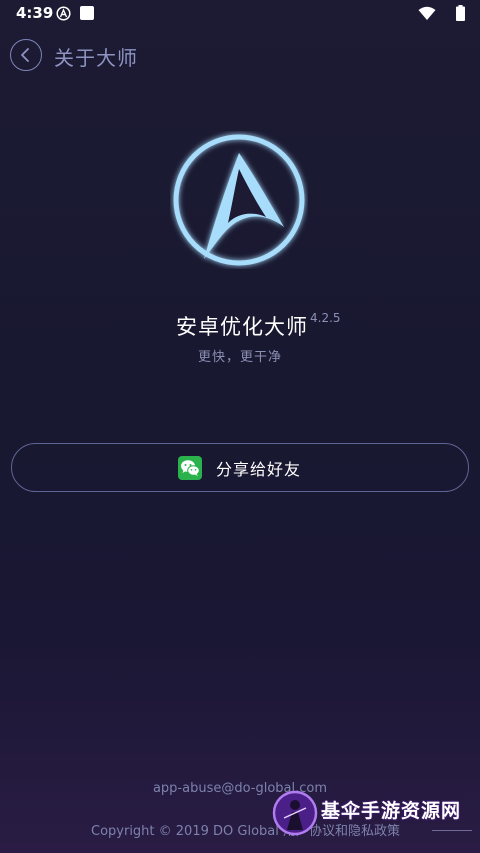 The width and height of the screenshot is (480, 853). Describe the element at coordinates (239, 200) in the screenshot. I see `app-logo-icon` at that location.